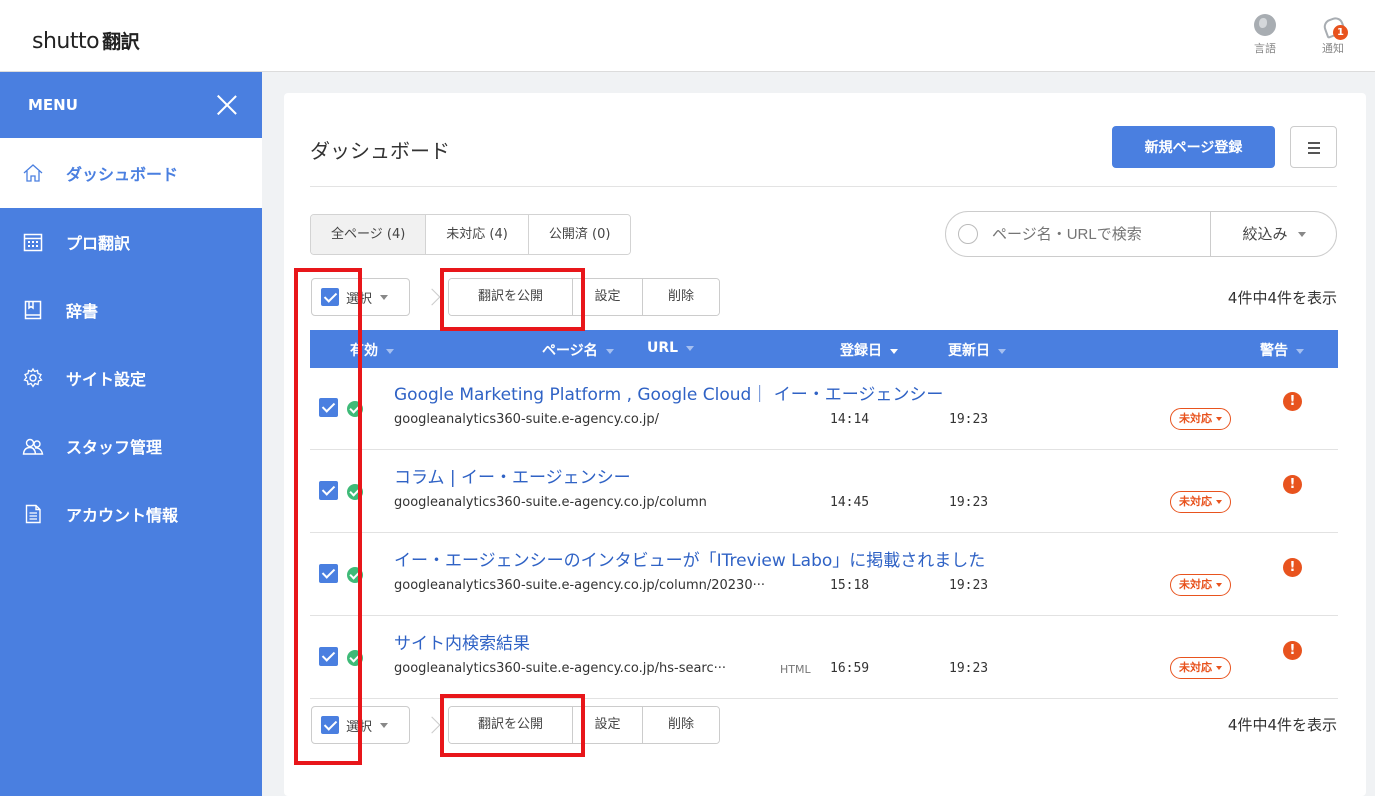  Describe the element at coordinates (122, 174) in the screenshot. I see `sidebar-item-label: ダッシュボード` at that location.